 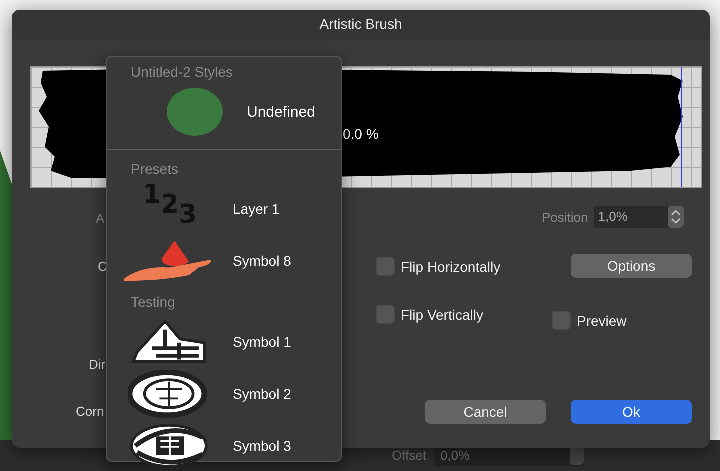 What do you see at coordinates (589, 320) in the screenshot?
I see `checkbox: Preview` at bounding box center [589, 320].